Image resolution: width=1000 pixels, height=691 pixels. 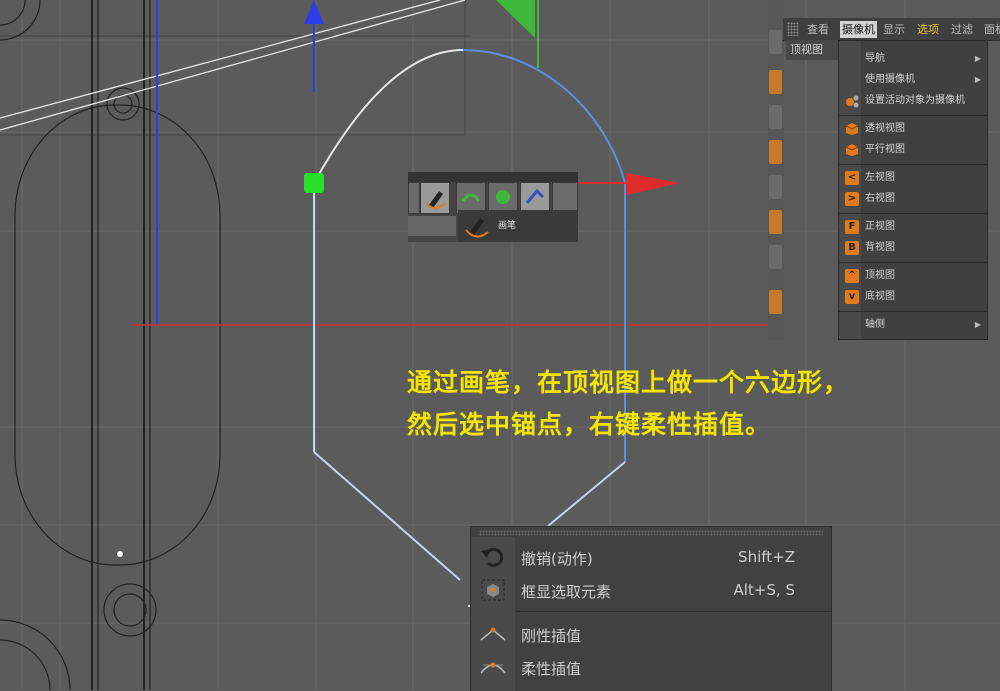 What do you see at coordinates (814, 50) in the screenshot?
I see `view-name-label: 顶视图` at bounding box center [814, 50].